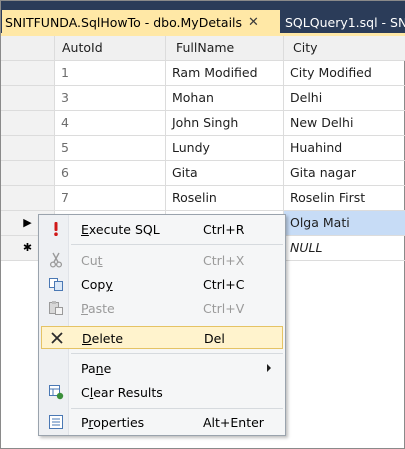  What do you see at coordinates (56, 422) in the screenshot?
I see `properties-icon` at bounding box center [56, 422].